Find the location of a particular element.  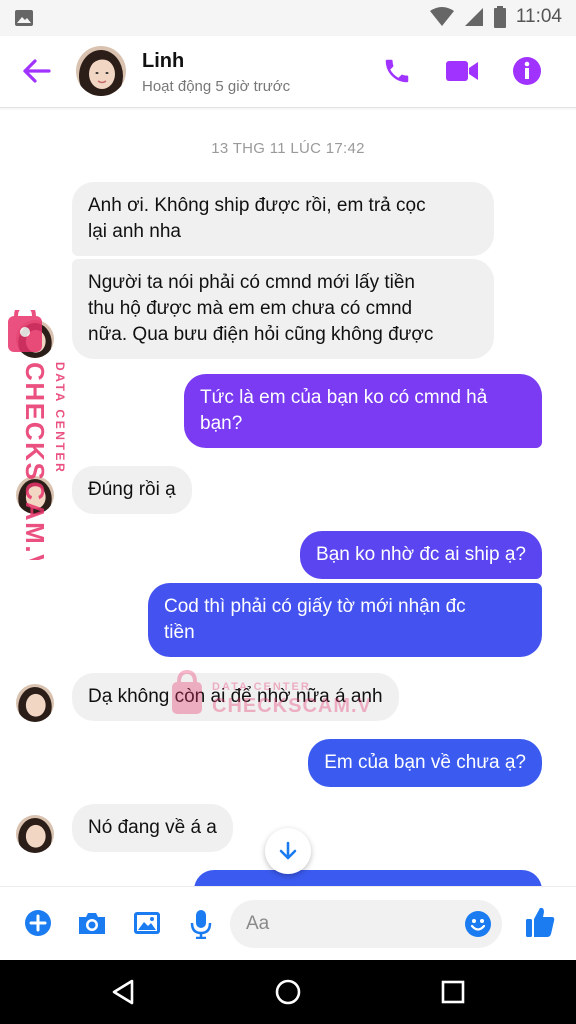

camera-icon is located at coordinates (92, 923).